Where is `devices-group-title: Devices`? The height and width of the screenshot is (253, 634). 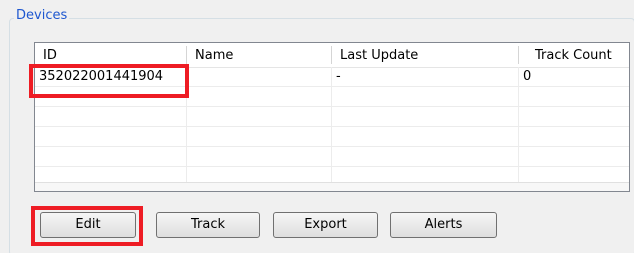 devices-group-title: Devices is located at coordinates (42, 16).